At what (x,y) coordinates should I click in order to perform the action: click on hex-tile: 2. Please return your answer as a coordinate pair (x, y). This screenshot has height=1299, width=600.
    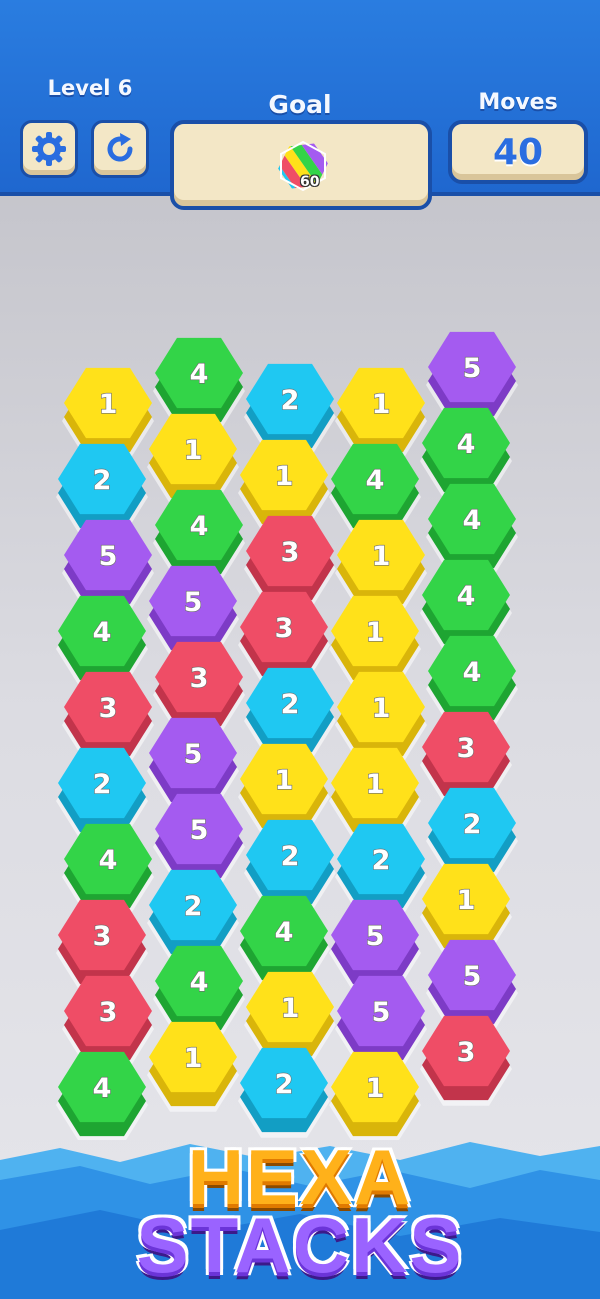
    Looking at the image, I should click on (284, 1092).